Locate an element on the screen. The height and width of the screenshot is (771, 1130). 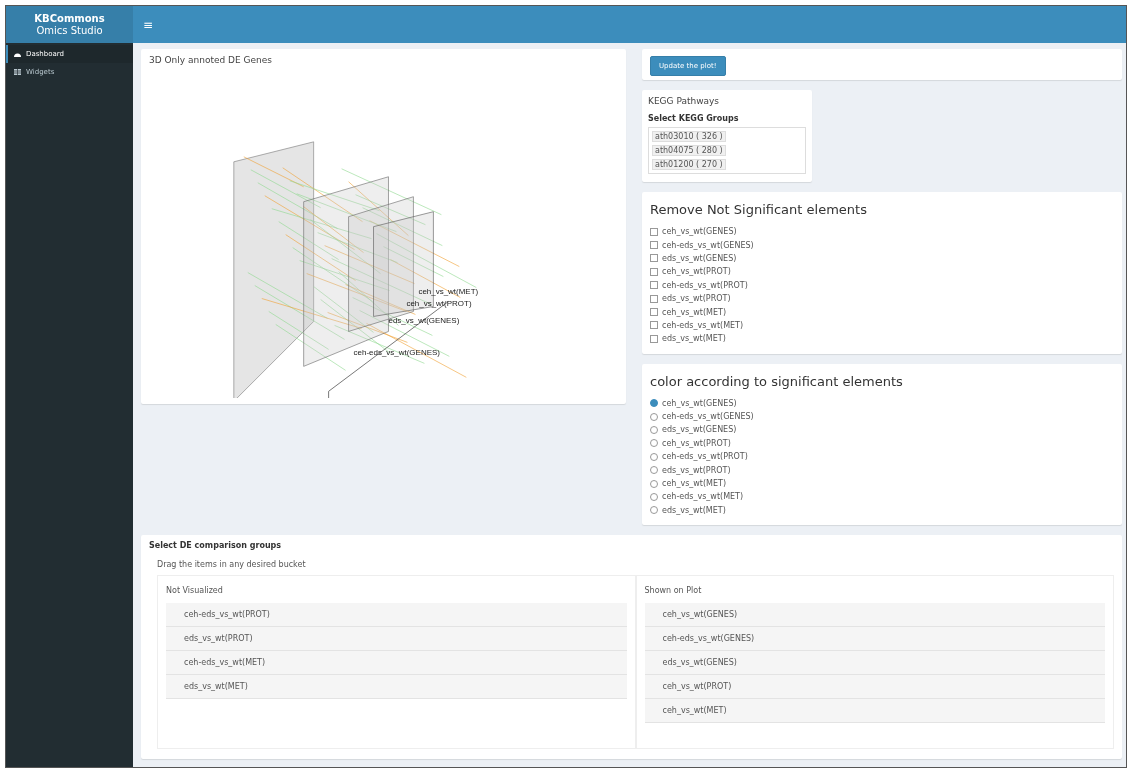
brand-logo: KBCommons Omics Studio is located at coordinates (69, 24).